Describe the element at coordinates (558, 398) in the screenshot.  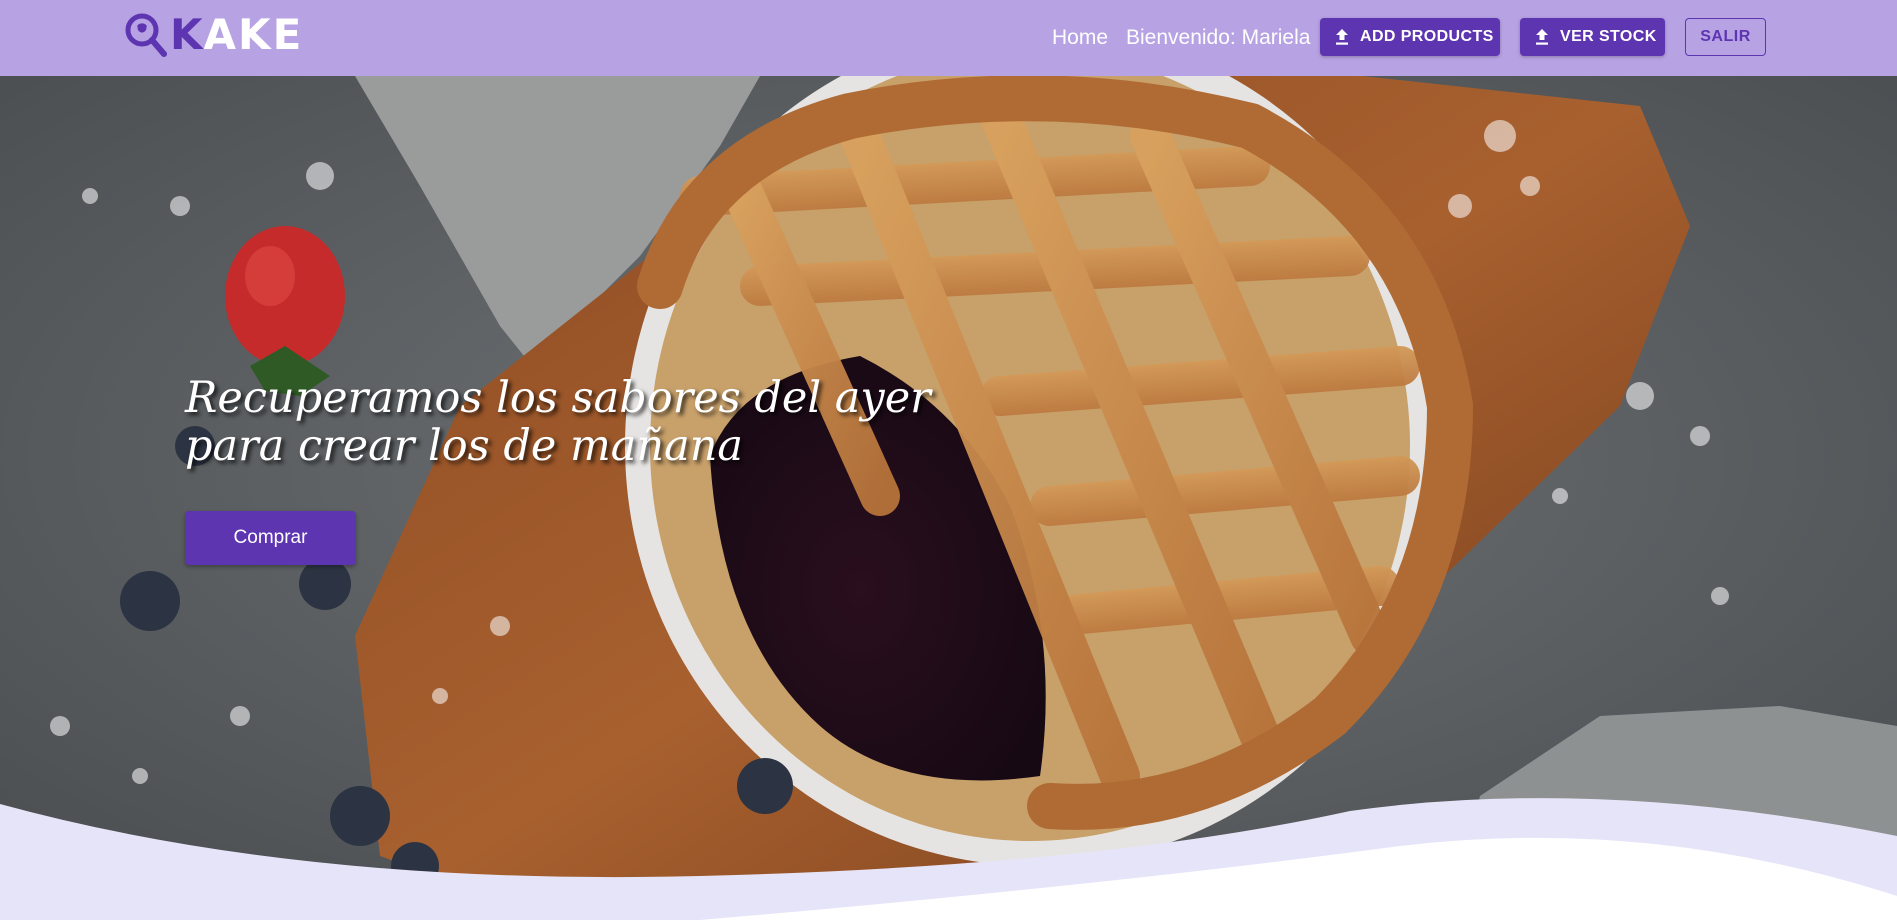
I see `hero-title-line-1: Recuperamos los sabores del ayer` at that location.